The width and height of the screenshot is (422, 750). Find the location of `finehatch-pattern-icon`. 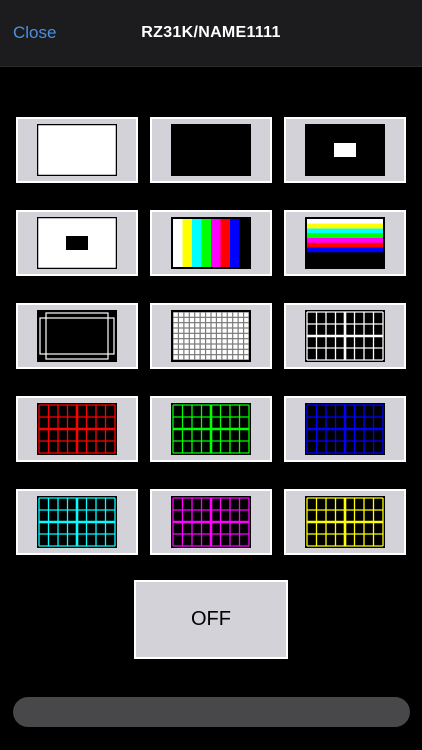

finehatch-pattern-icon is located at coordinates (211, 336).